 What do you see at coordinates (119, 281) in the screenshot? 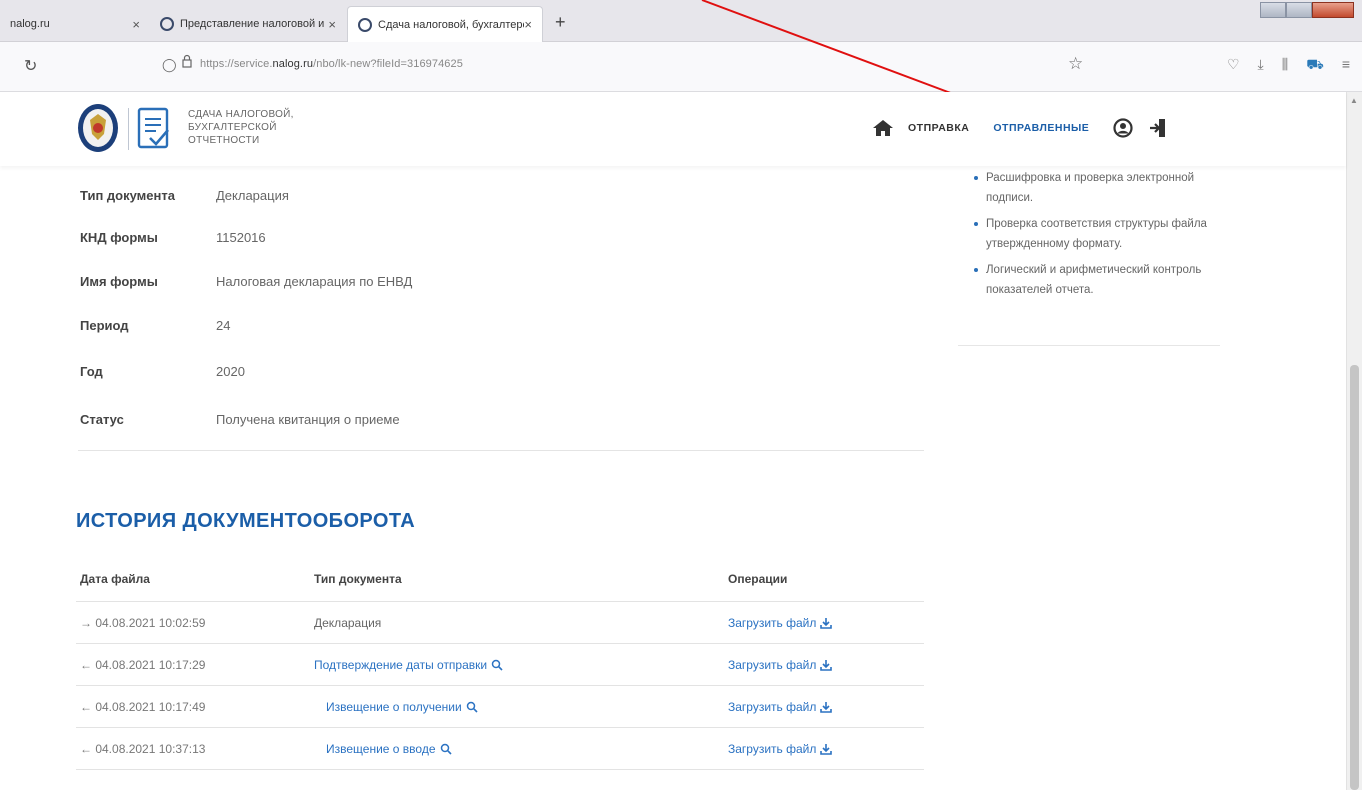
I see `doc-field-label: Имя формы` at bounding box center [119, 281].